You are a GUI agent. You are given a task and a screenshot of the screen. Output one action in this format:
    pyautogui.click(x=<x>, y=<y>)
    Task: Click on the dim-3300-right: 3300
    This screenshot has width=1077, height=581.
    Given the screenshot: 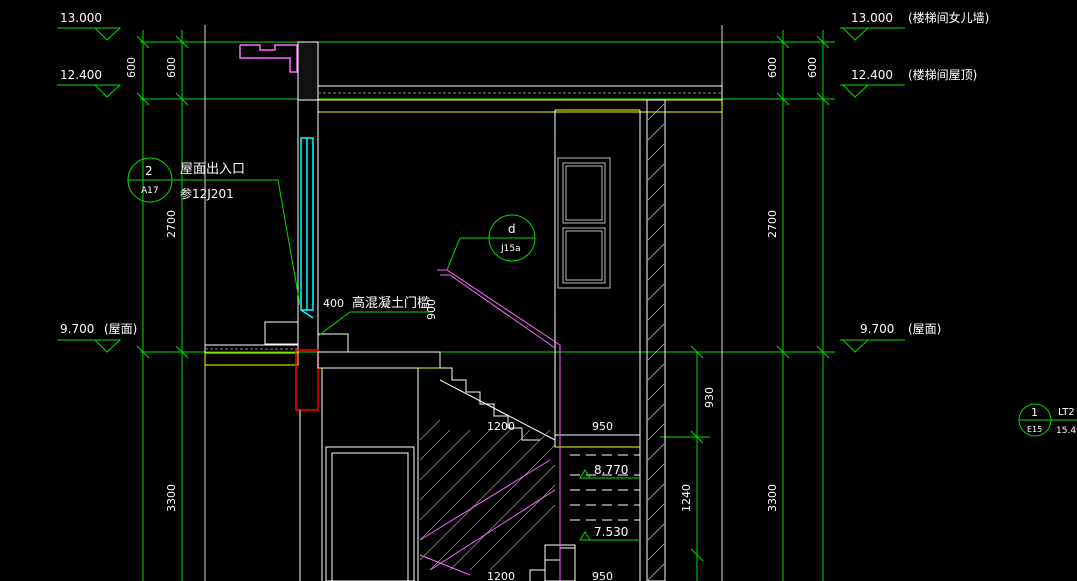 What is the action you would take?
    pyautogui.click(x=772, y=498)
    